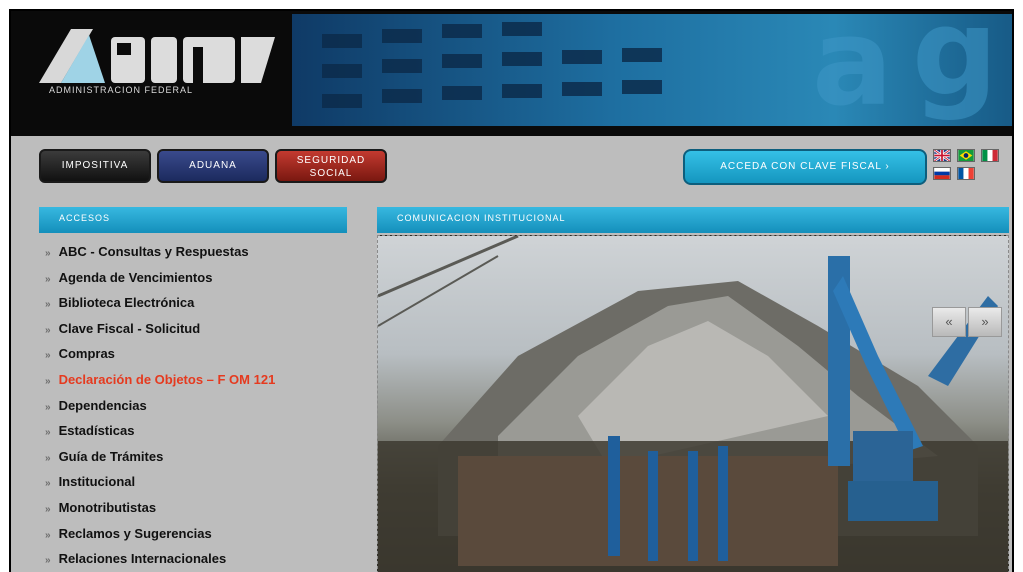 Image resolution: width=1023 pixels, height=572 pixels. What do you see at coordinates (97, 482) in the screenshot?
I see `menu-item-label: Institucional` at bounding box center [97, 482].